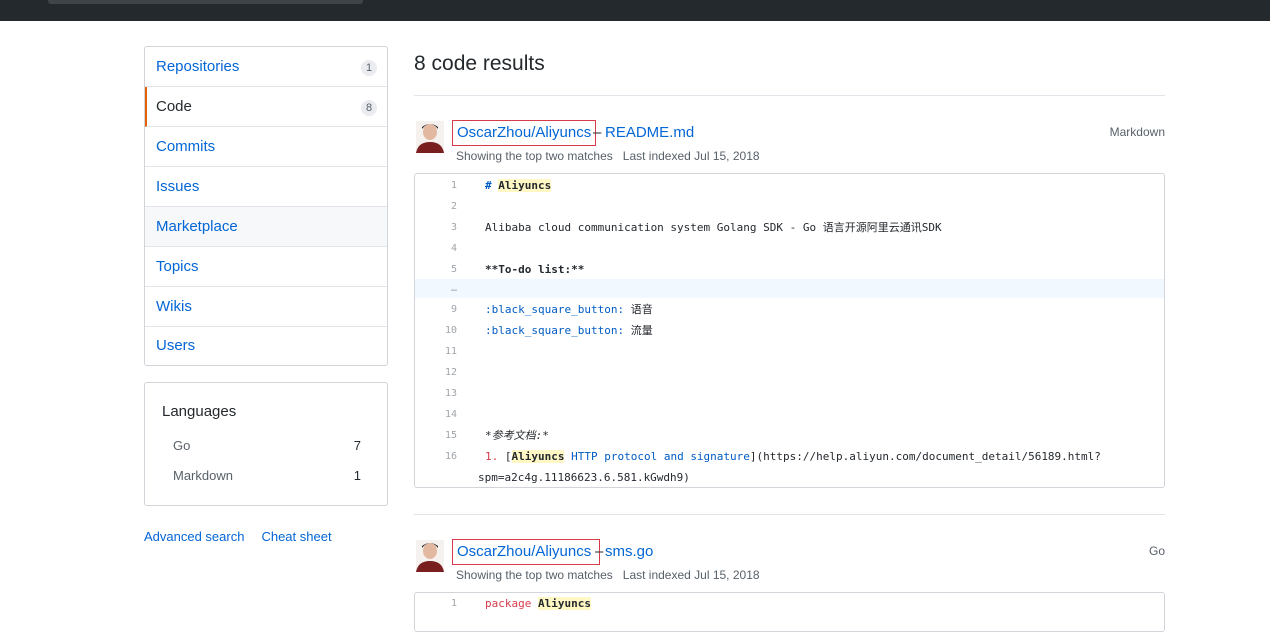 The height and width of the screenshot is (632, 1270). What do you see at coordinates (186, 146) in the screenshot?
I see `menu-item-label: Commits` at bounding box center [186, 146].